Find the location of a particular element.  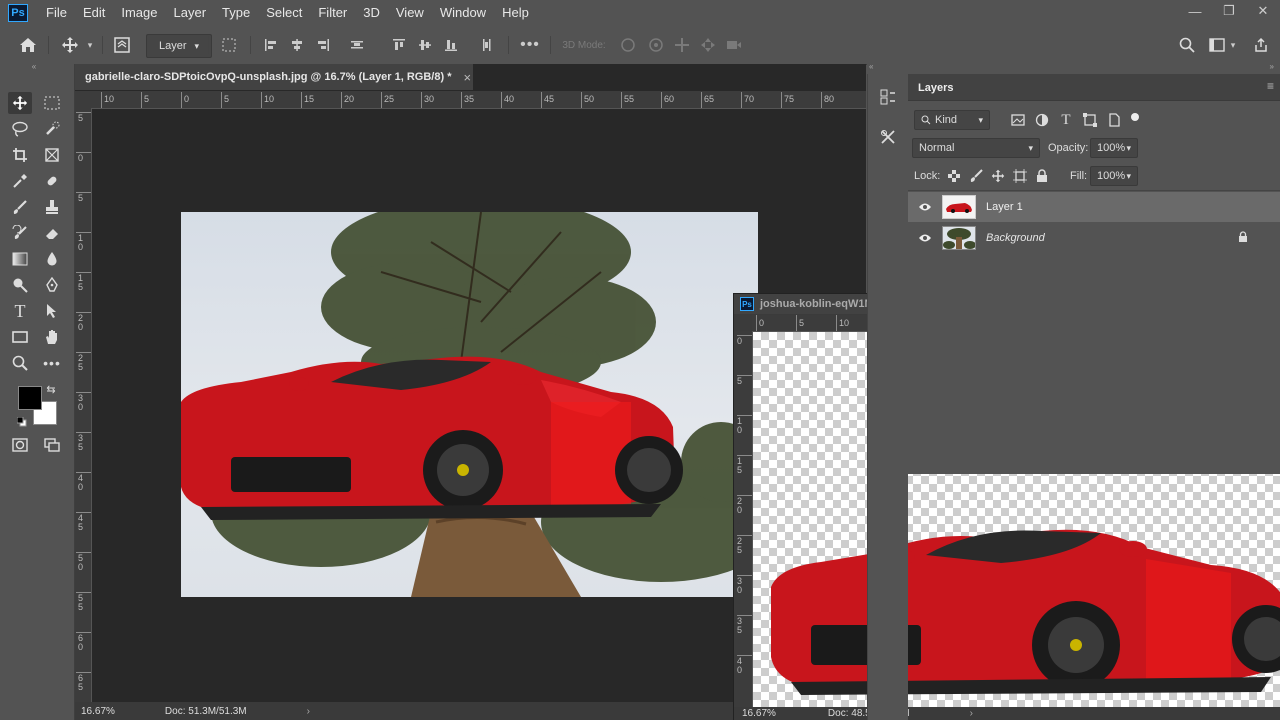

filter-type-icon: T is located at coordinates (1066, 120).